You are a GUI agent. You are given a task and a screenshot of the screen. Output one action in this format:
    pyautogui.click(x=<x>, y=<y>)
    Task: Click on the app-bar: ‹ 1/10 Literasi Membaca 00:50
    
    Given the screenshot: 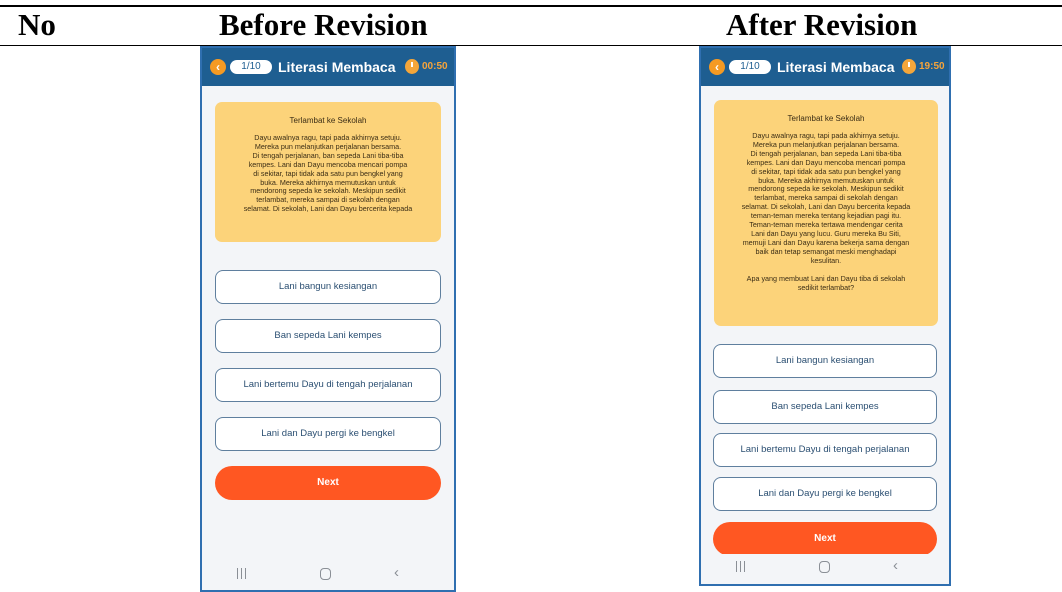 What is the action you would take?
    pyautogui.click(x=328, y=67)
    